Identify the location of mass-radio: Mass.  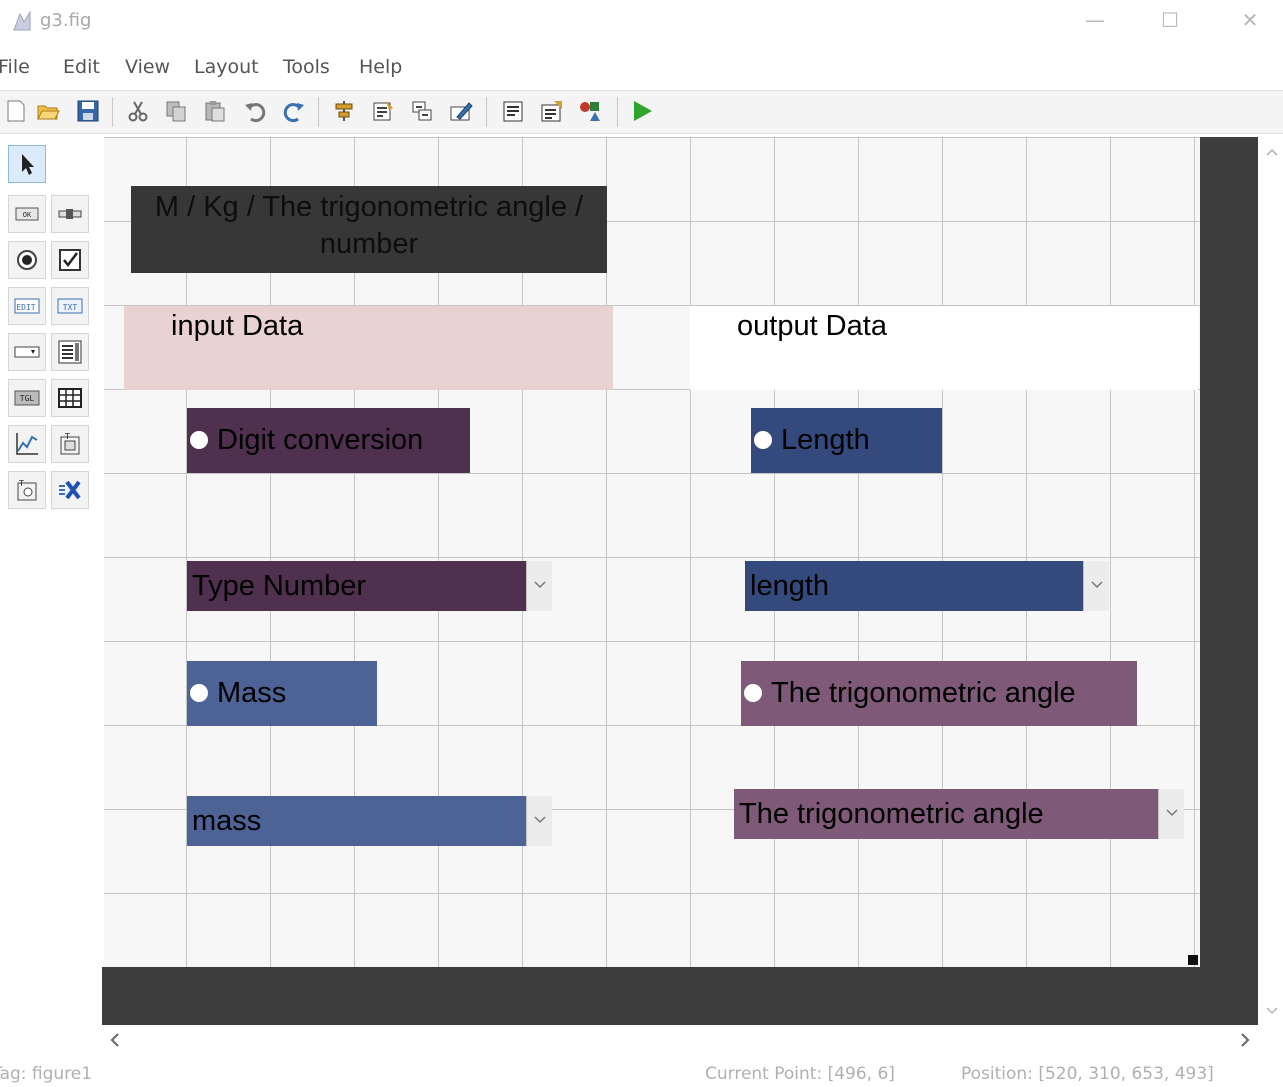
(282, 693).